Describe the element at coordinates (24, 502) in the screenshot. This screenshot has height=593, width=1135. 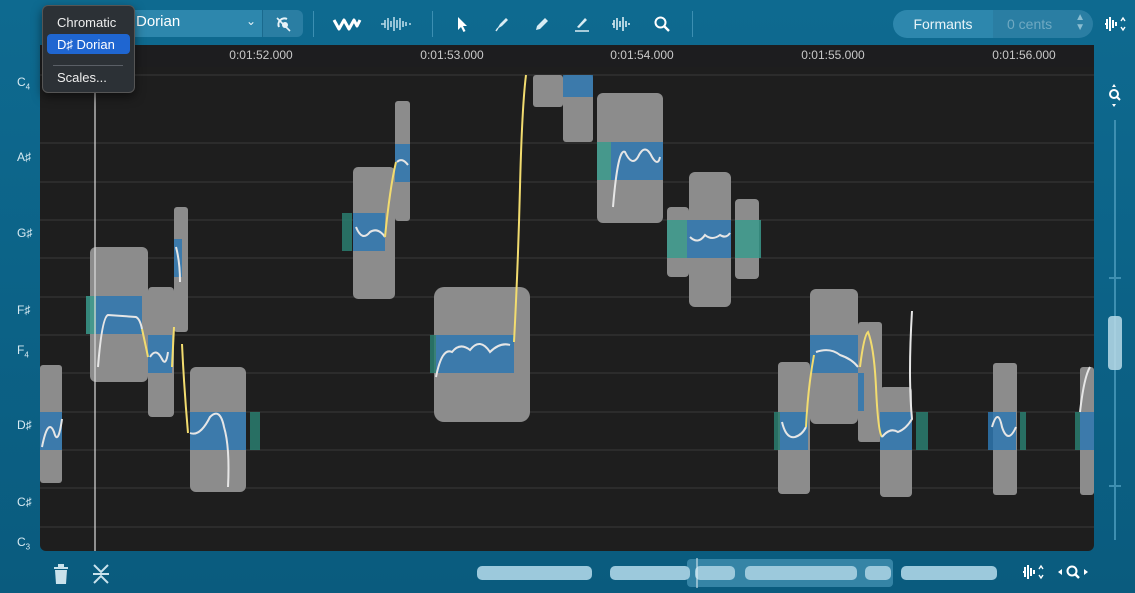
I see `pitch-label-c-sharp: C♯` at that location.